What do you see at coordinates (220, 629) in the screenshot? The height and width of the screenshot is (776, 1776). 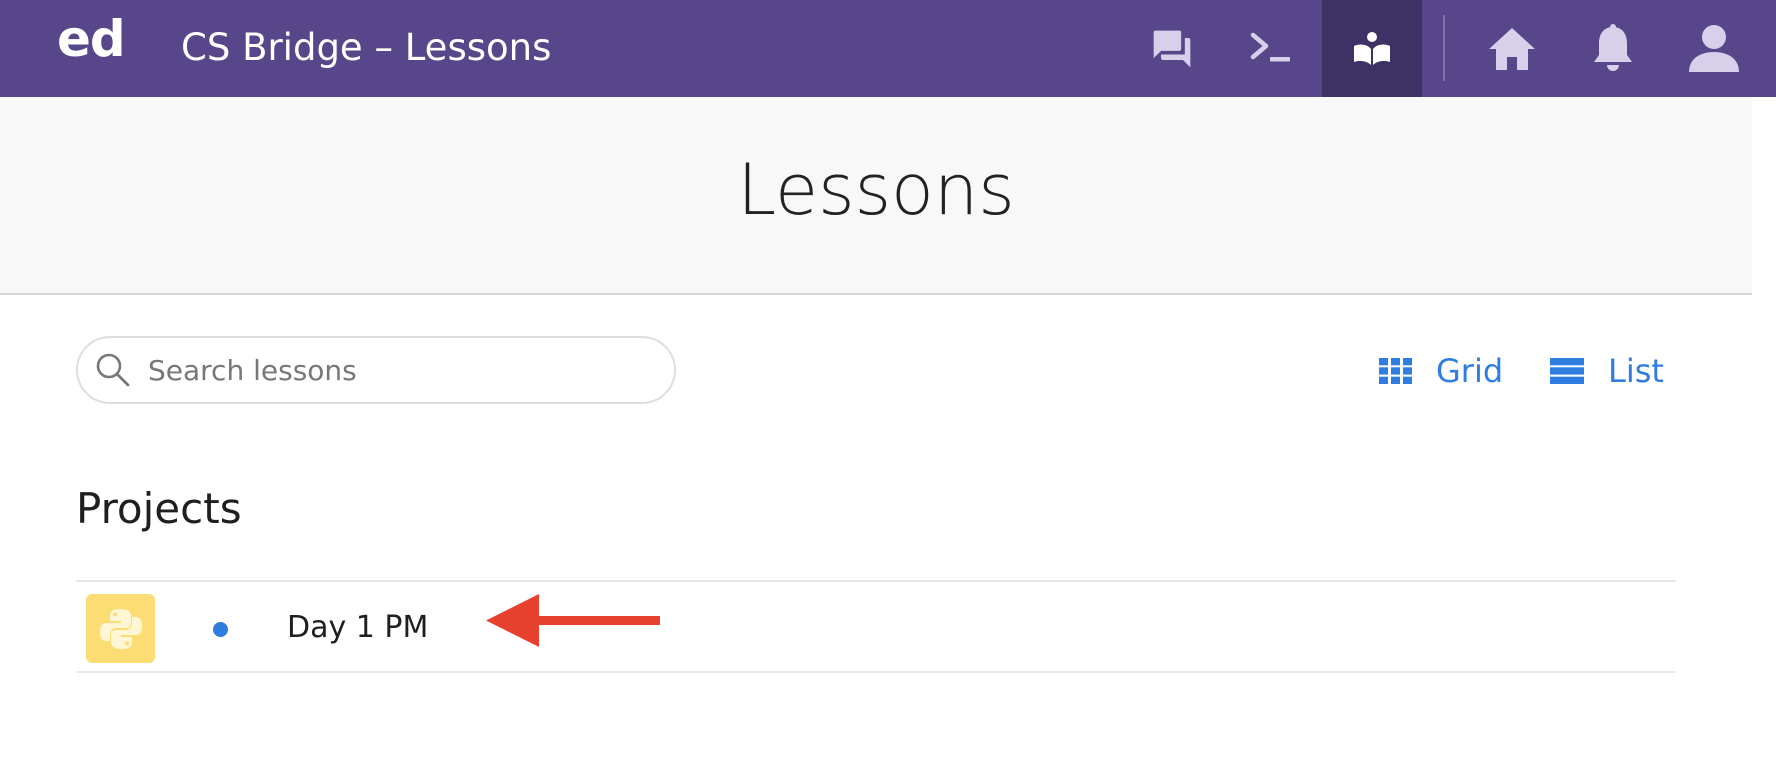 I see `unread-status-dot` at bounding box center [220, 629].